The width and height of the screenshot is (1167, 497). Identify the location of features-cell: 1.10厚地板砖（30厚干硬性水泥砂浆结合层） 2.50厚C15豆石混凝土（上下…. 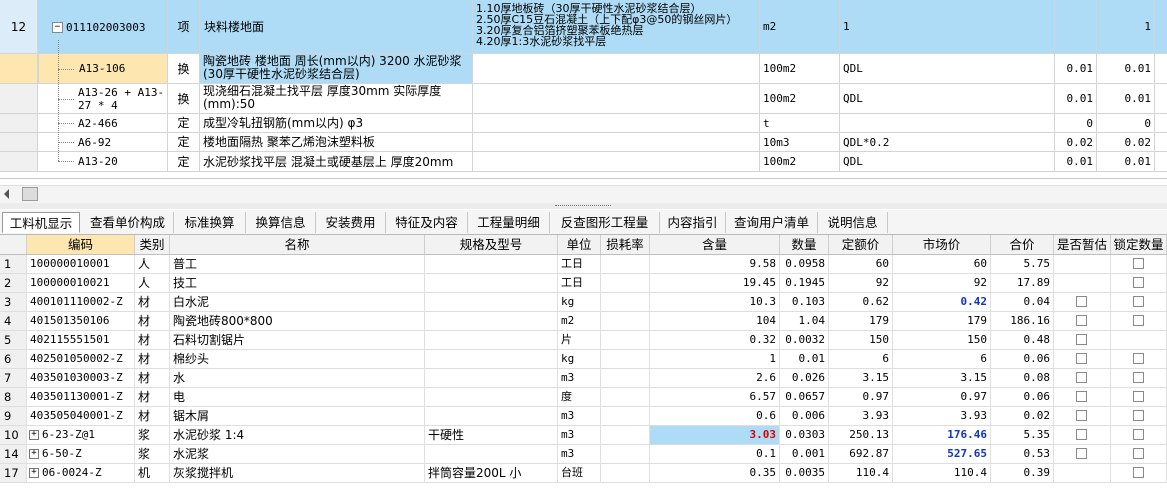
(616, 26).